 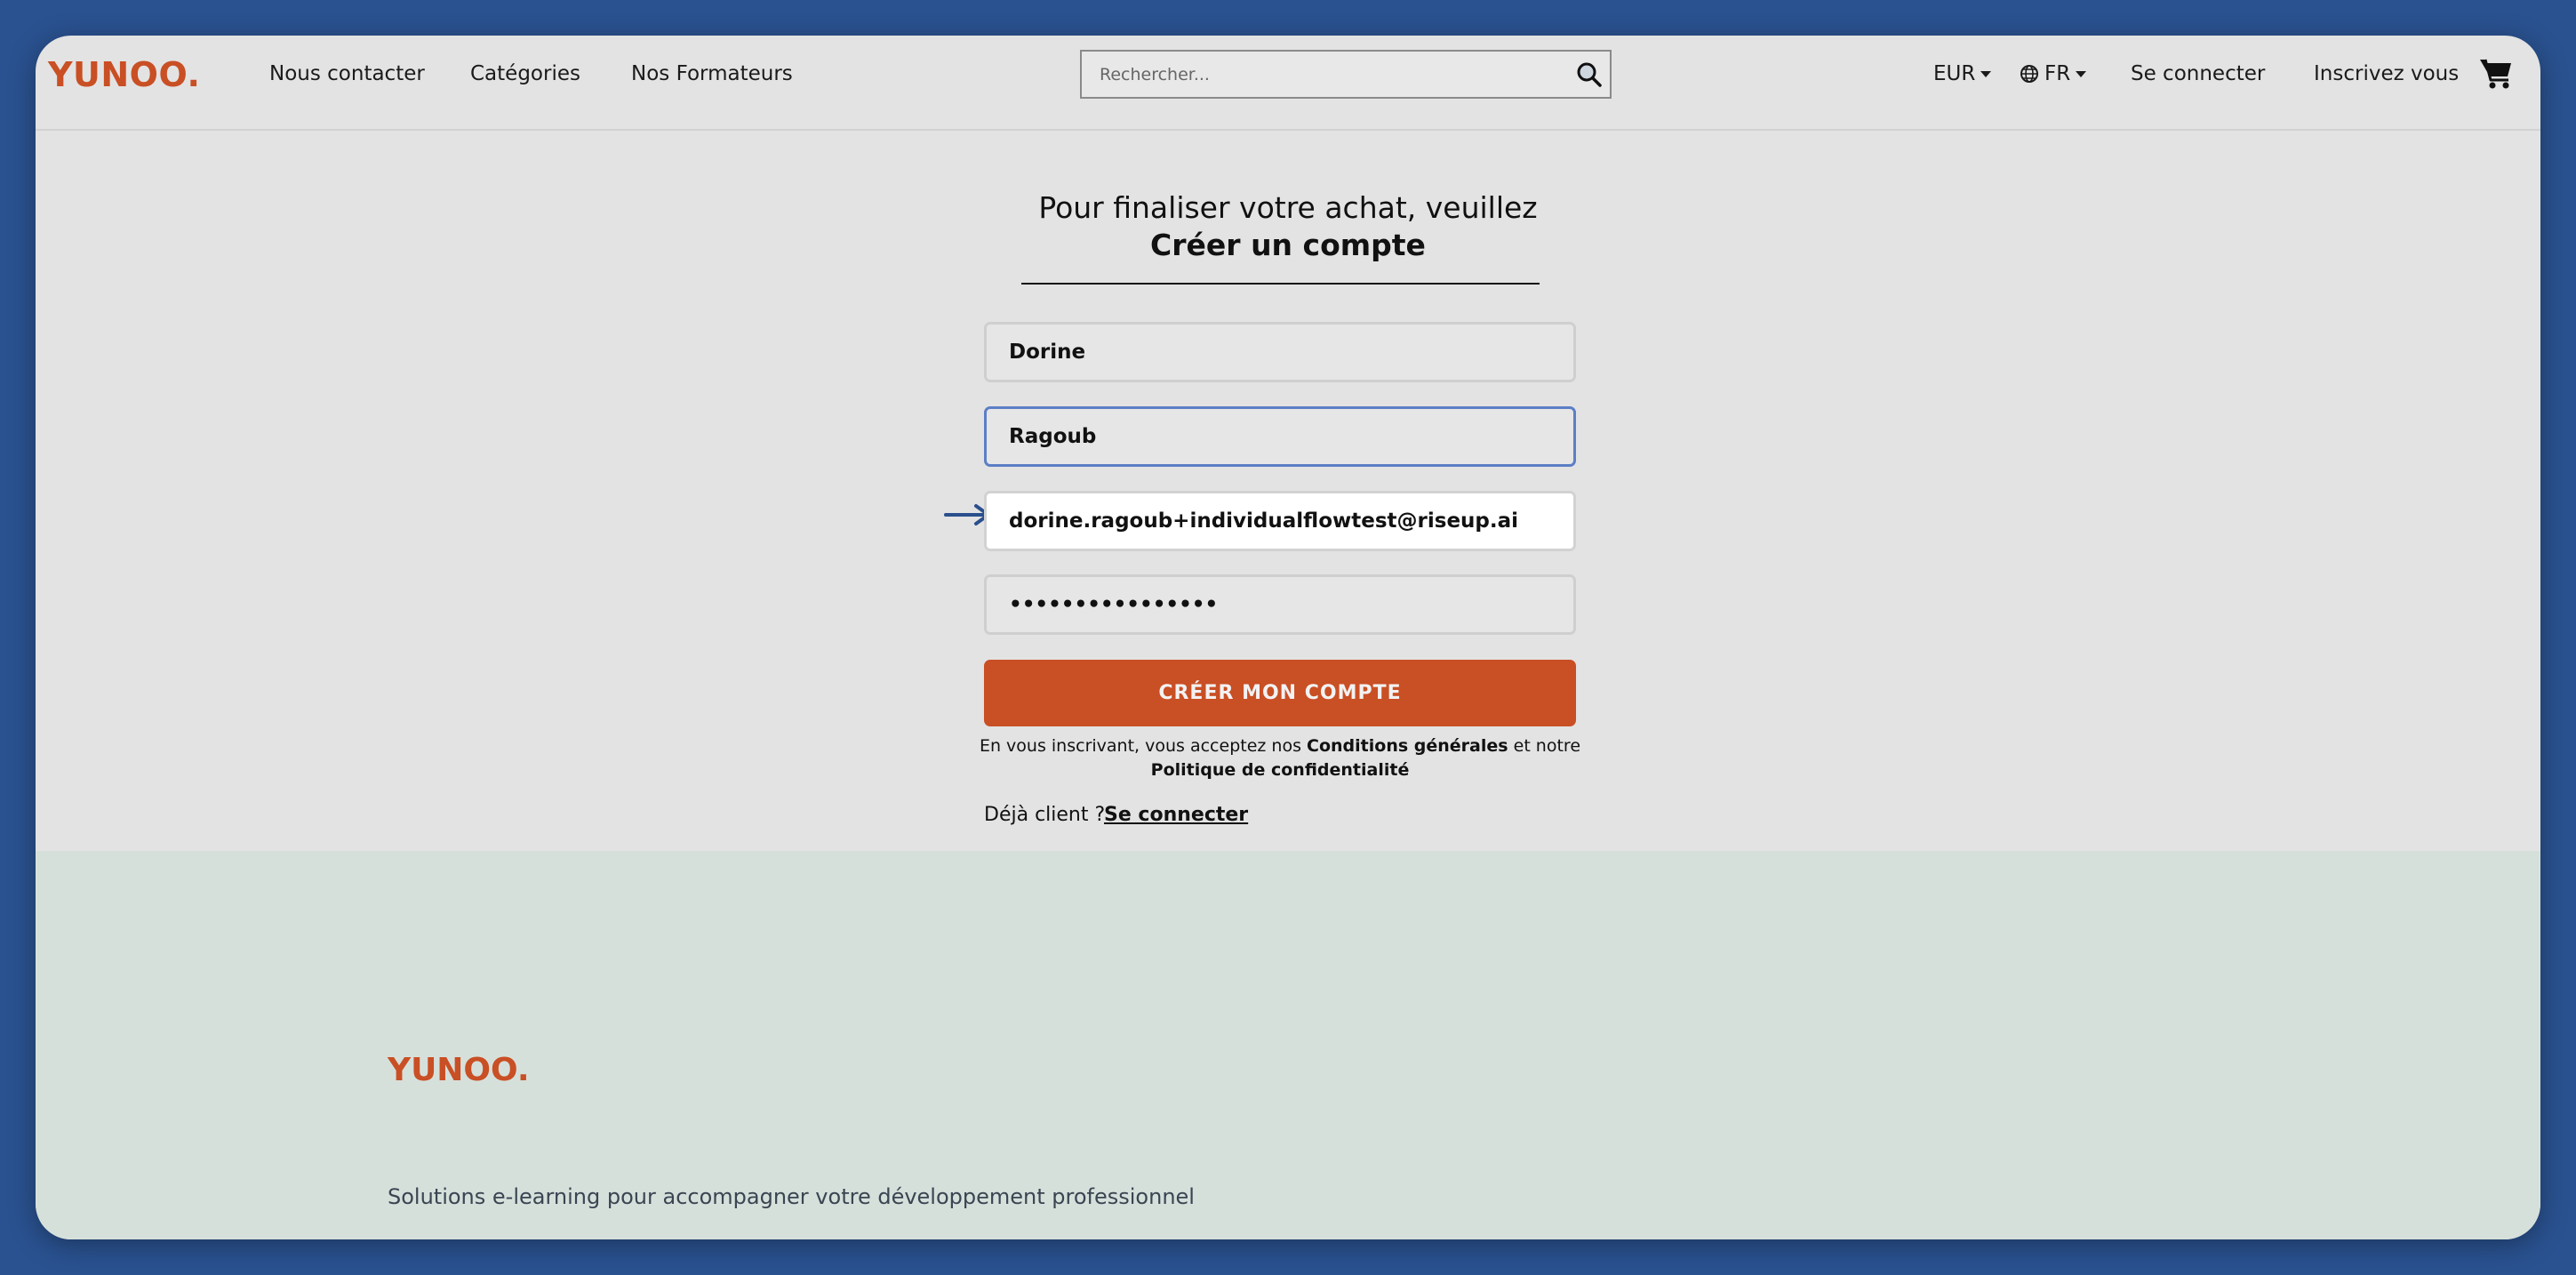 I want to click on nav-contact: Nous contacter, so click(x=347, y=73).